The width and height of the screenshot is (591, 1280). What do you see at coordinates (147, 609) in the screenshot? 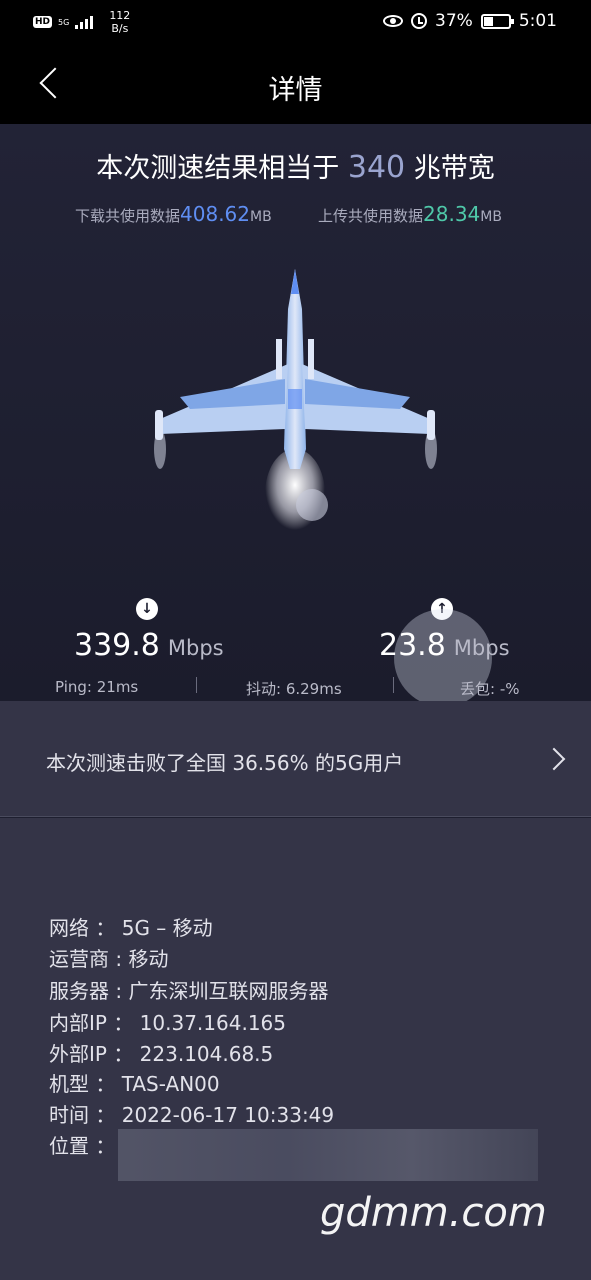
I see `download-arrow-icon: ↓` at bounding box center [147, 609].